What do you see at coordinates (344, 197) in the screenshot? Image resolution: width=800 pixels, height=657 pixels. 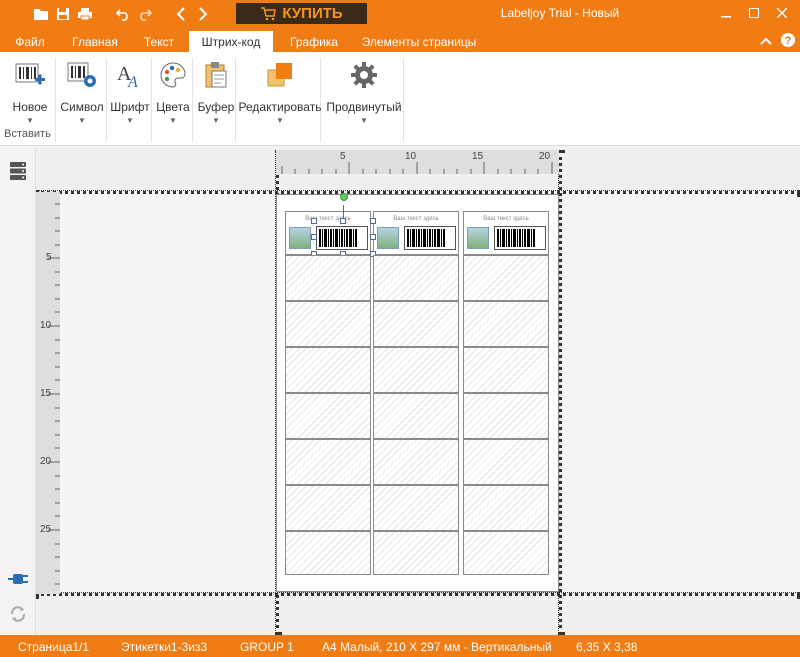 I see `rotation-handle` at bounding box center [344, 197].